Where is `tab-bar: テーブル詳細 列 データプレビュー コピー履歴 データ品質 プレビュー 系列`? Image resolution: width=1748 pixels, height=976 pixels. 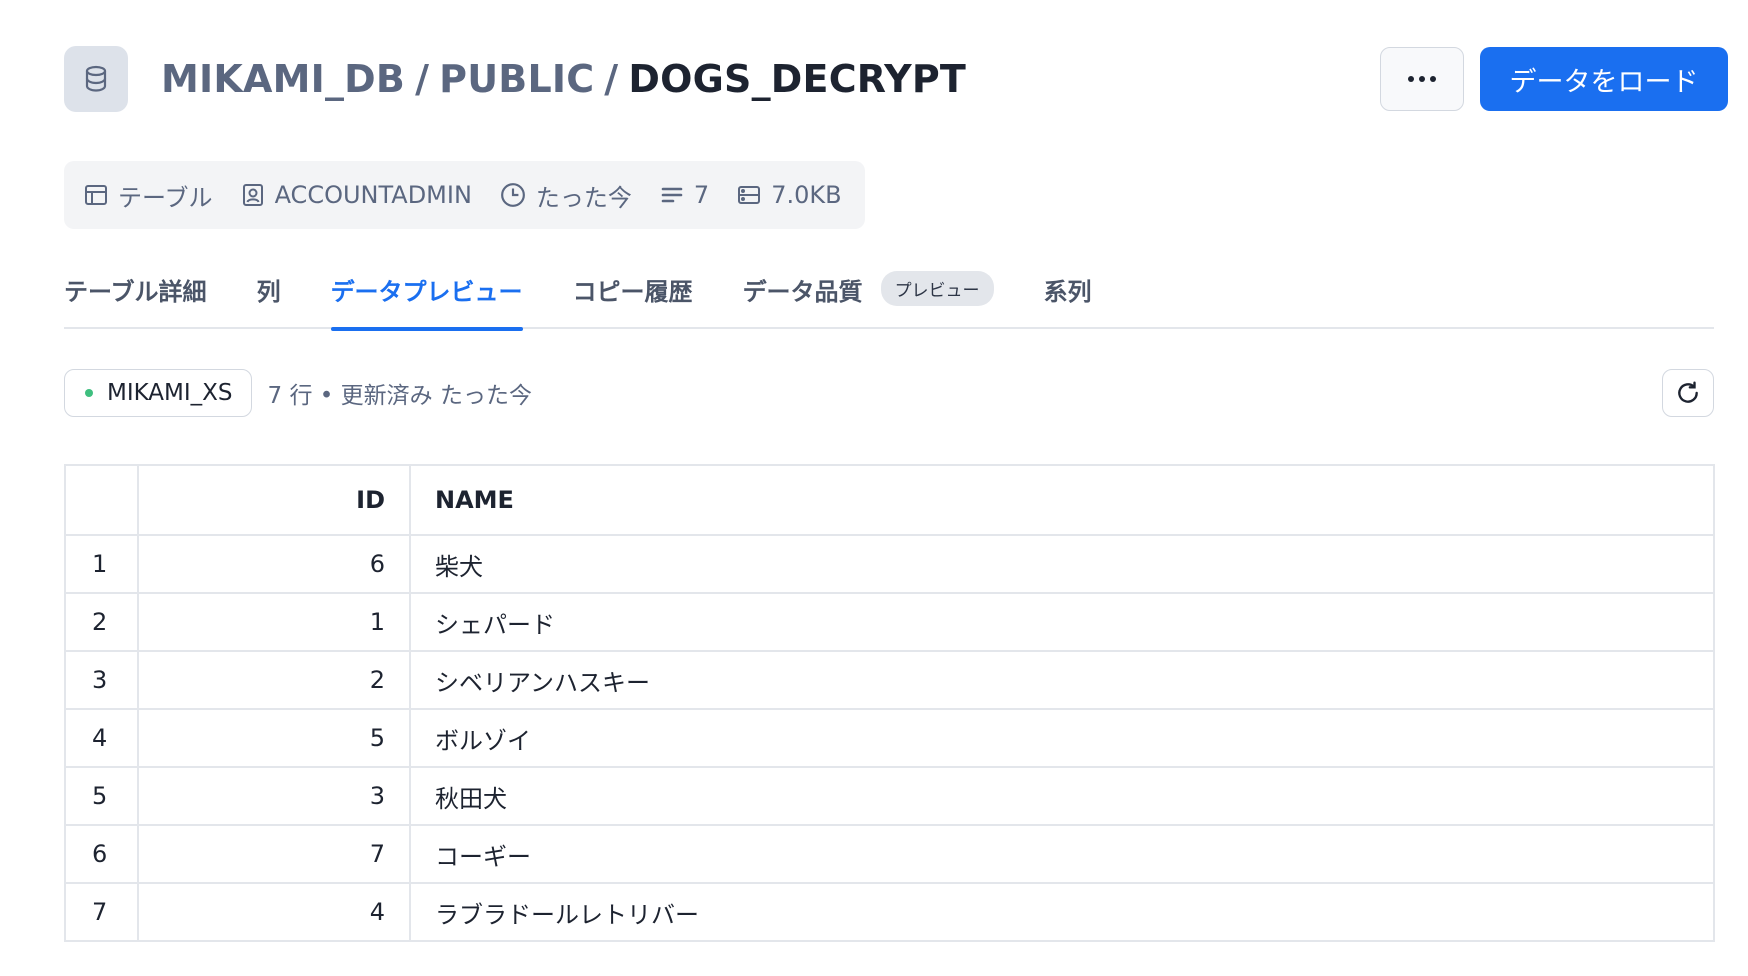
tab-bar: テーブル詳細 列 データプレビュー コピー履歴 データ品質 プレビュー 系列 is located at coordinates (889, 294).